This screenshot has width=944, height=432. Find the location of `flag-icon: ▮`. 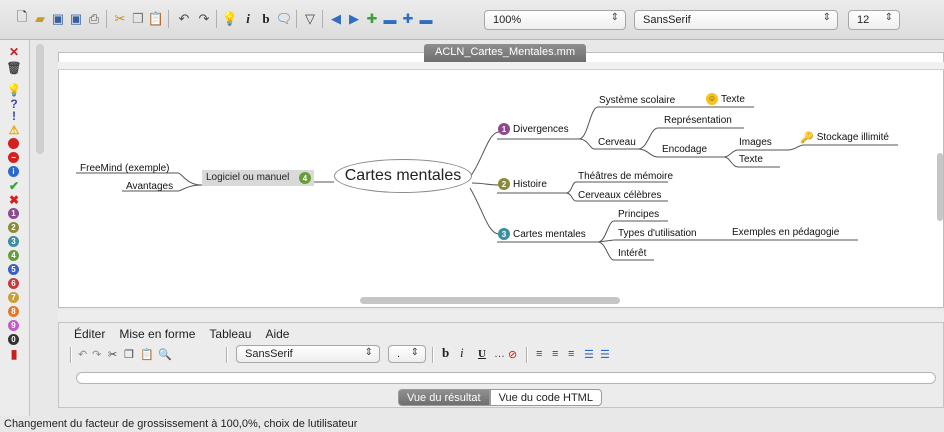

flag-icon: ▮ is located at coordinates (14, 354).